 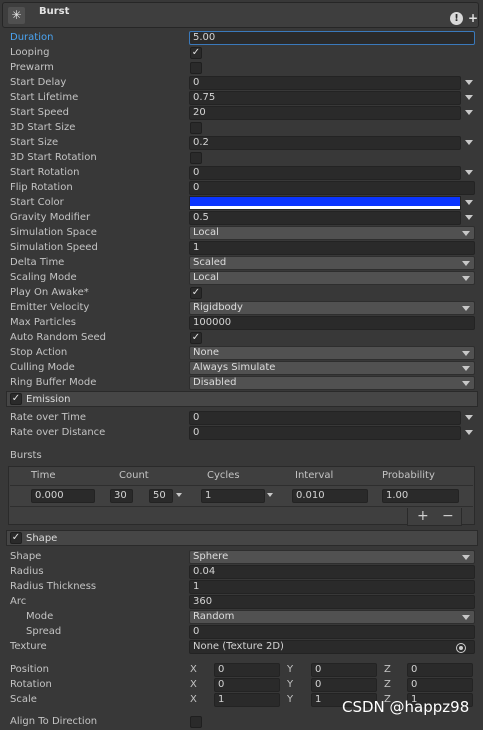 What do you see at coordinates (325, 83) in the screenshot?
I see `start-delay-field: 0` at bounding box center [325, 83].